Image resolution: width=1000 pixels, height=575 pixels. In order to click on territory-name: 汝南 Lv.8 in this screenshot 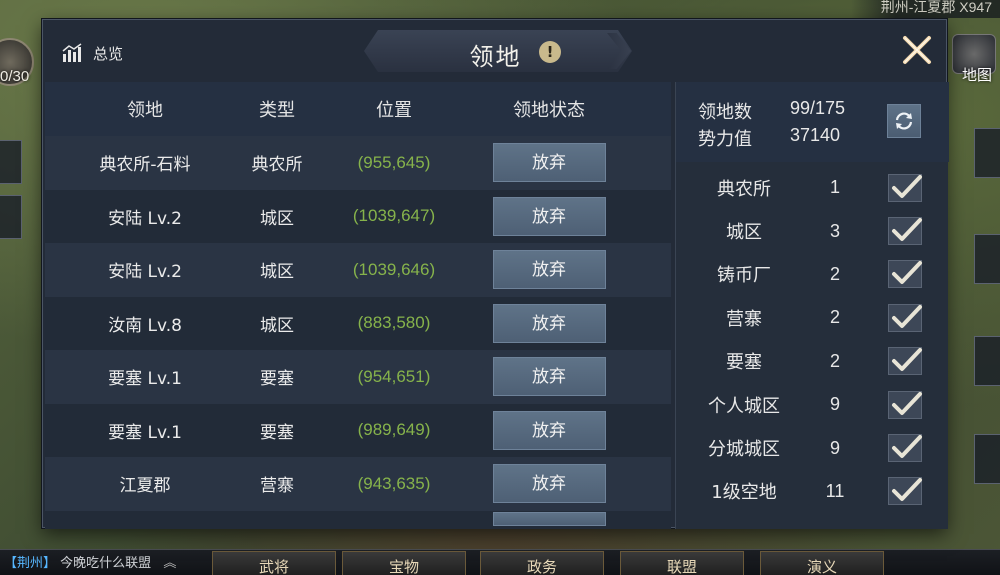, I will do `click(145, 325)`.